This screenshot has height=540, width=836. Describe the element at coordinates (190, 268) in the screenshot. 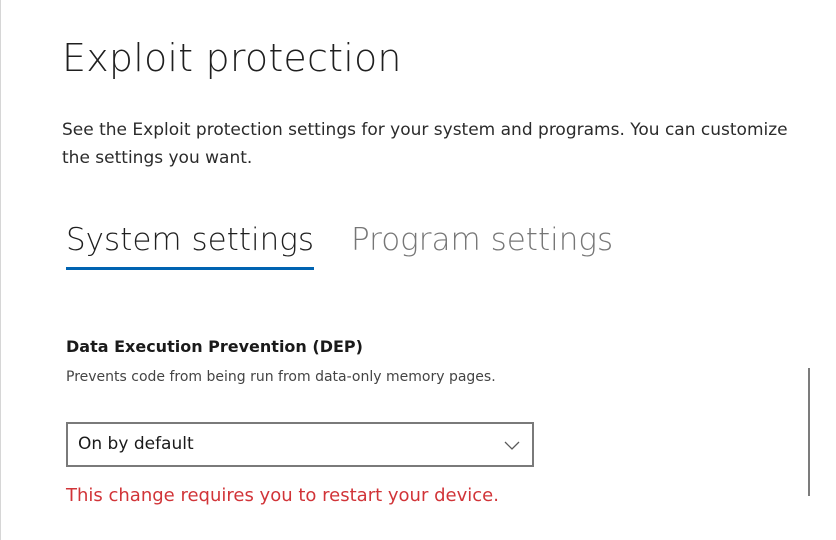

I see `active-tab-indicator` at that location.